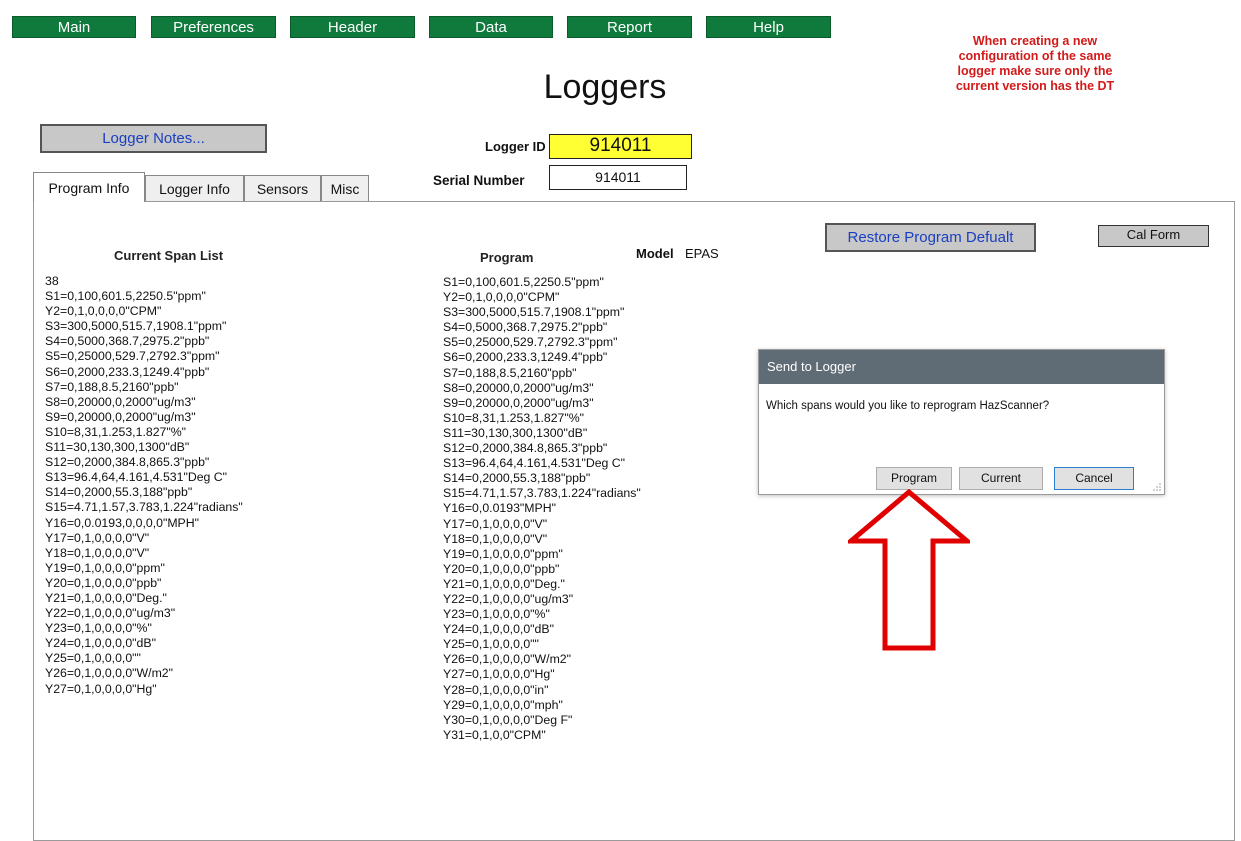  What do you see at coordinates (501, 297) in the screenshot?
I see `program-span-line: Y2=0,1,0,0,0,0"CPM"` at bounding box center [501, 297].